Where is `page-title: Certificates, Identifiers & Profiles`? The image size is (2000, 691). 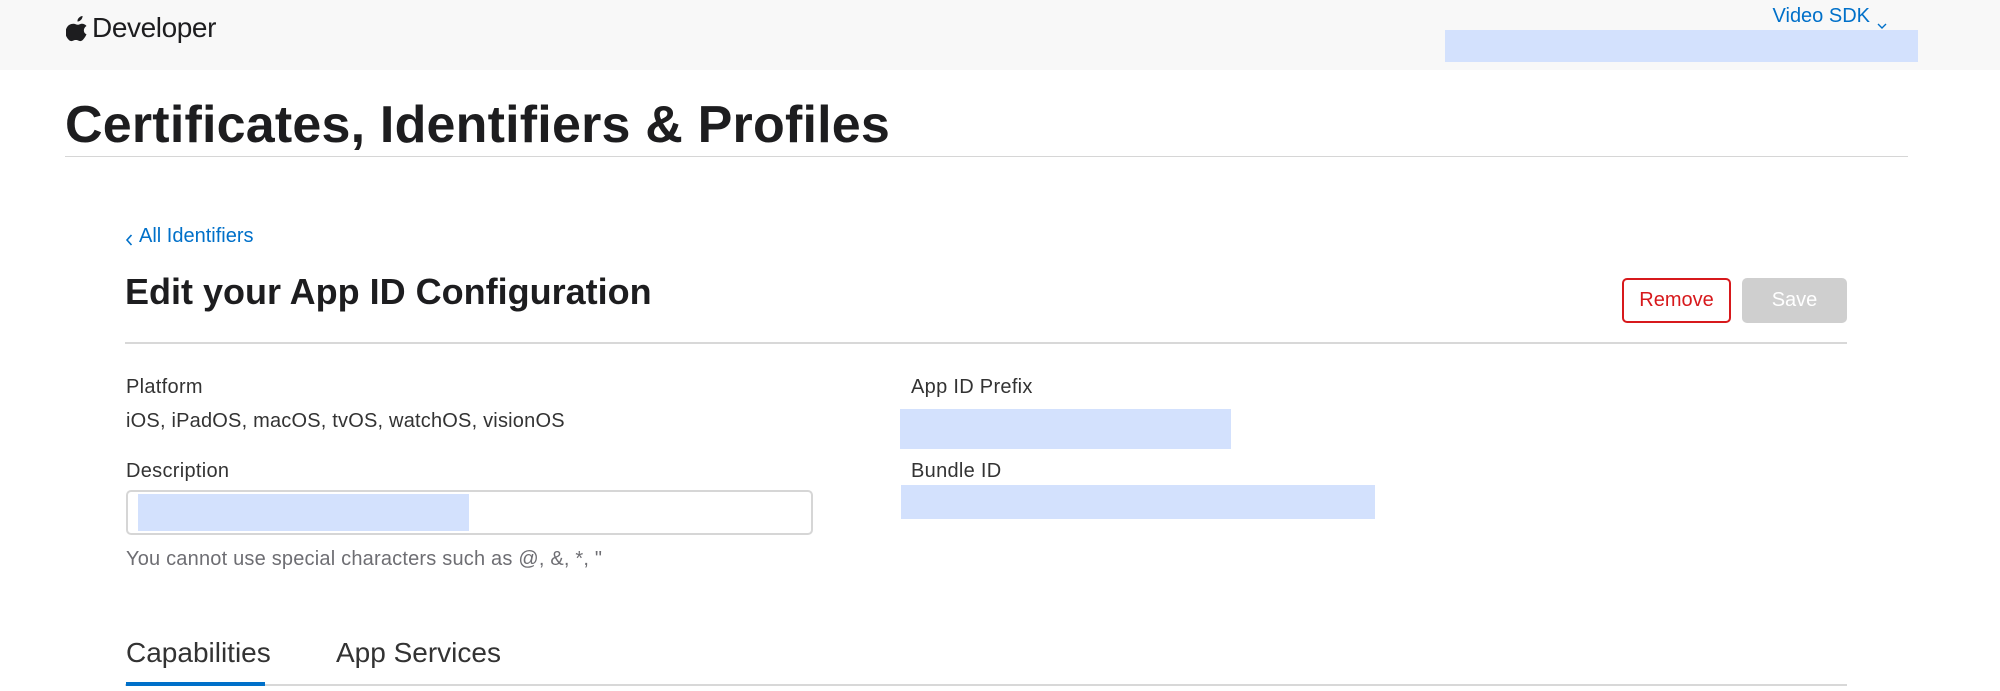 page-title: Certificates, Identifiers & Profiles is located at coordinates (478, 125).